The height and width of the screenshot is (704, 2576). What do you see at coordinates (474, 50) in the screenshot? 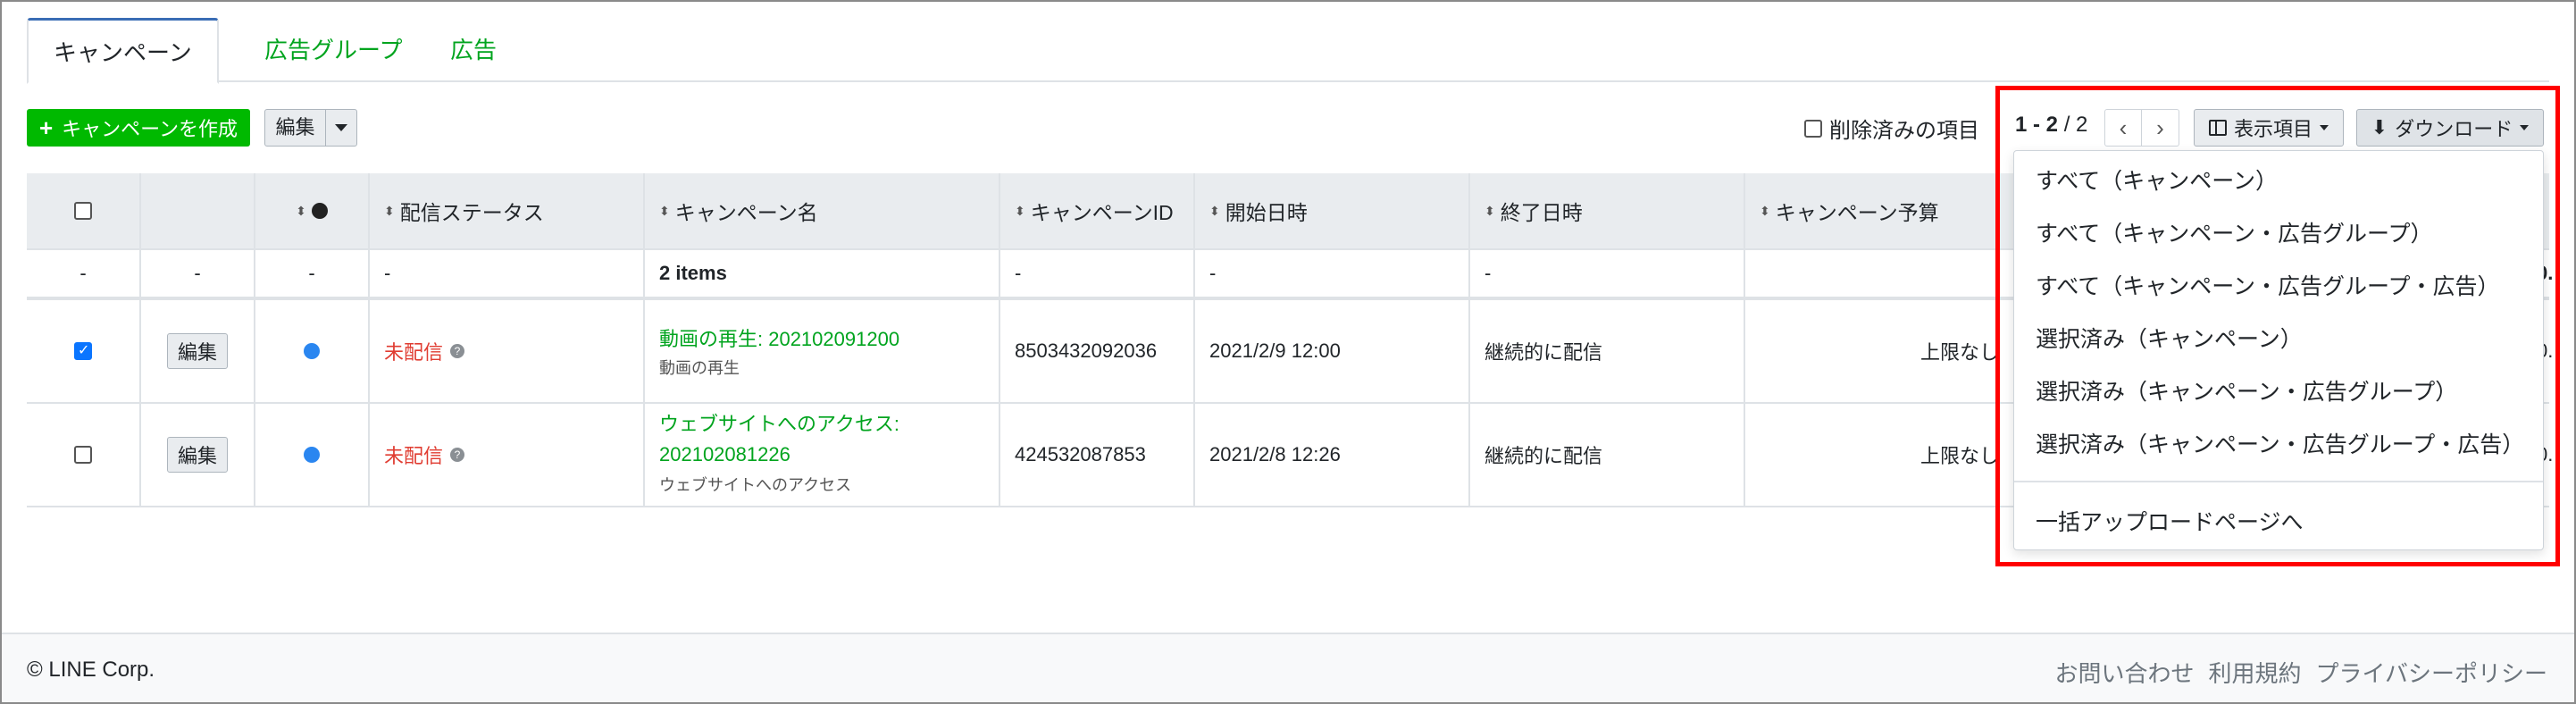
I see `tab-ad: 広告` at bounding box center [474, 50].